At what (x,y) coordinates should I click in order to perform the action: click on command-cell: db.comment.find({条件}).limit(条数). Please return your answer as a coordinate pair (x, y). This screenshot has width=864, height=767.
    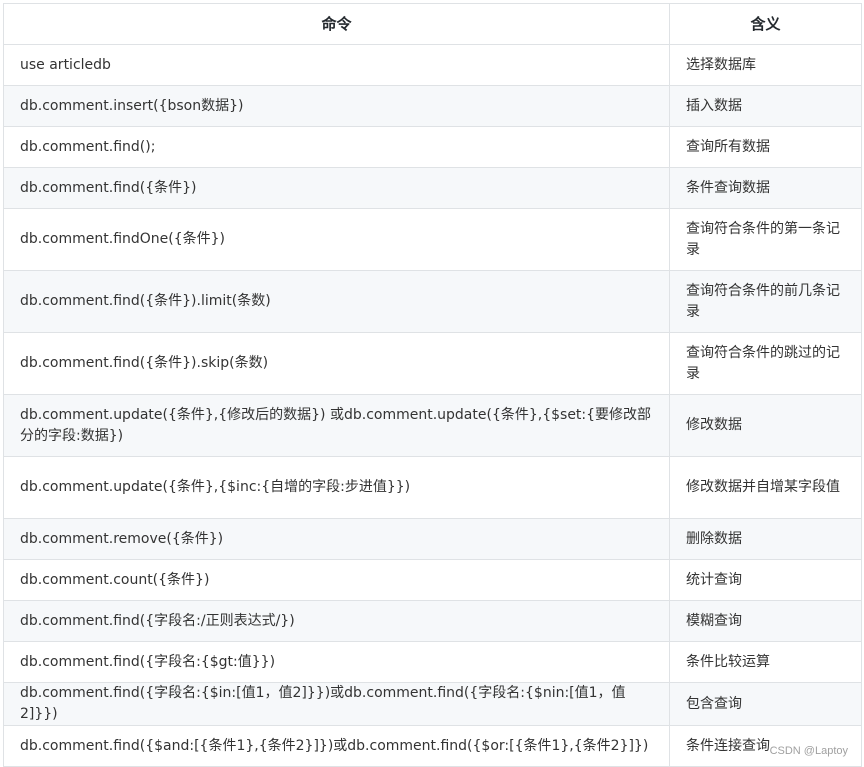
    Looking at the image, I should click on (336, 301).